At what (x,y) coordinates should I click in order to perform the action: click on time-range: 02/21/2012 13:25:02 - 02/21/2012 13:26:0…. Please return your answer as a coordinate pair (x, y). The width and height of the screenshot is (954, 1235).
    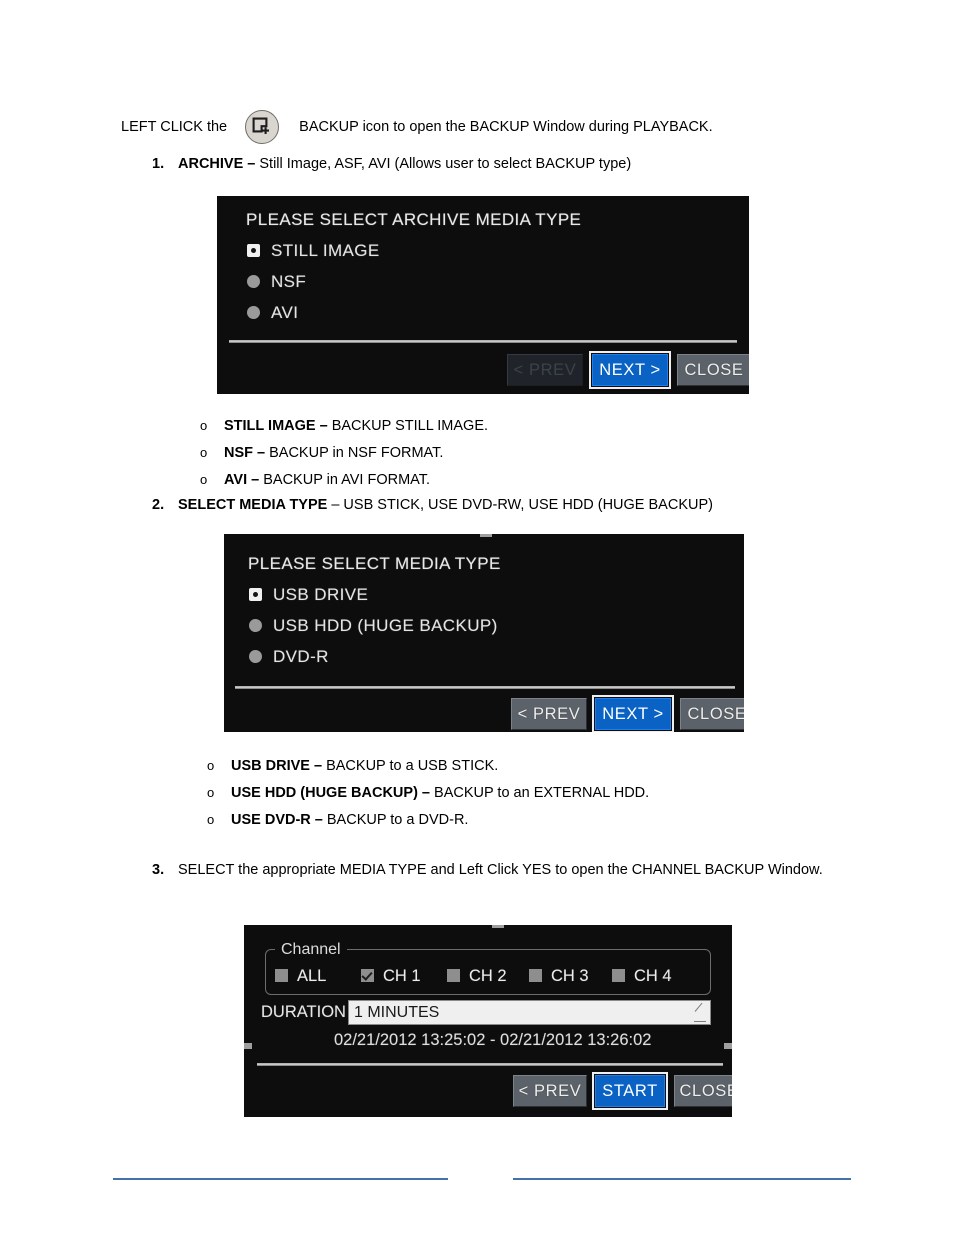
    Looking at the image, I should click on (493, 1040).